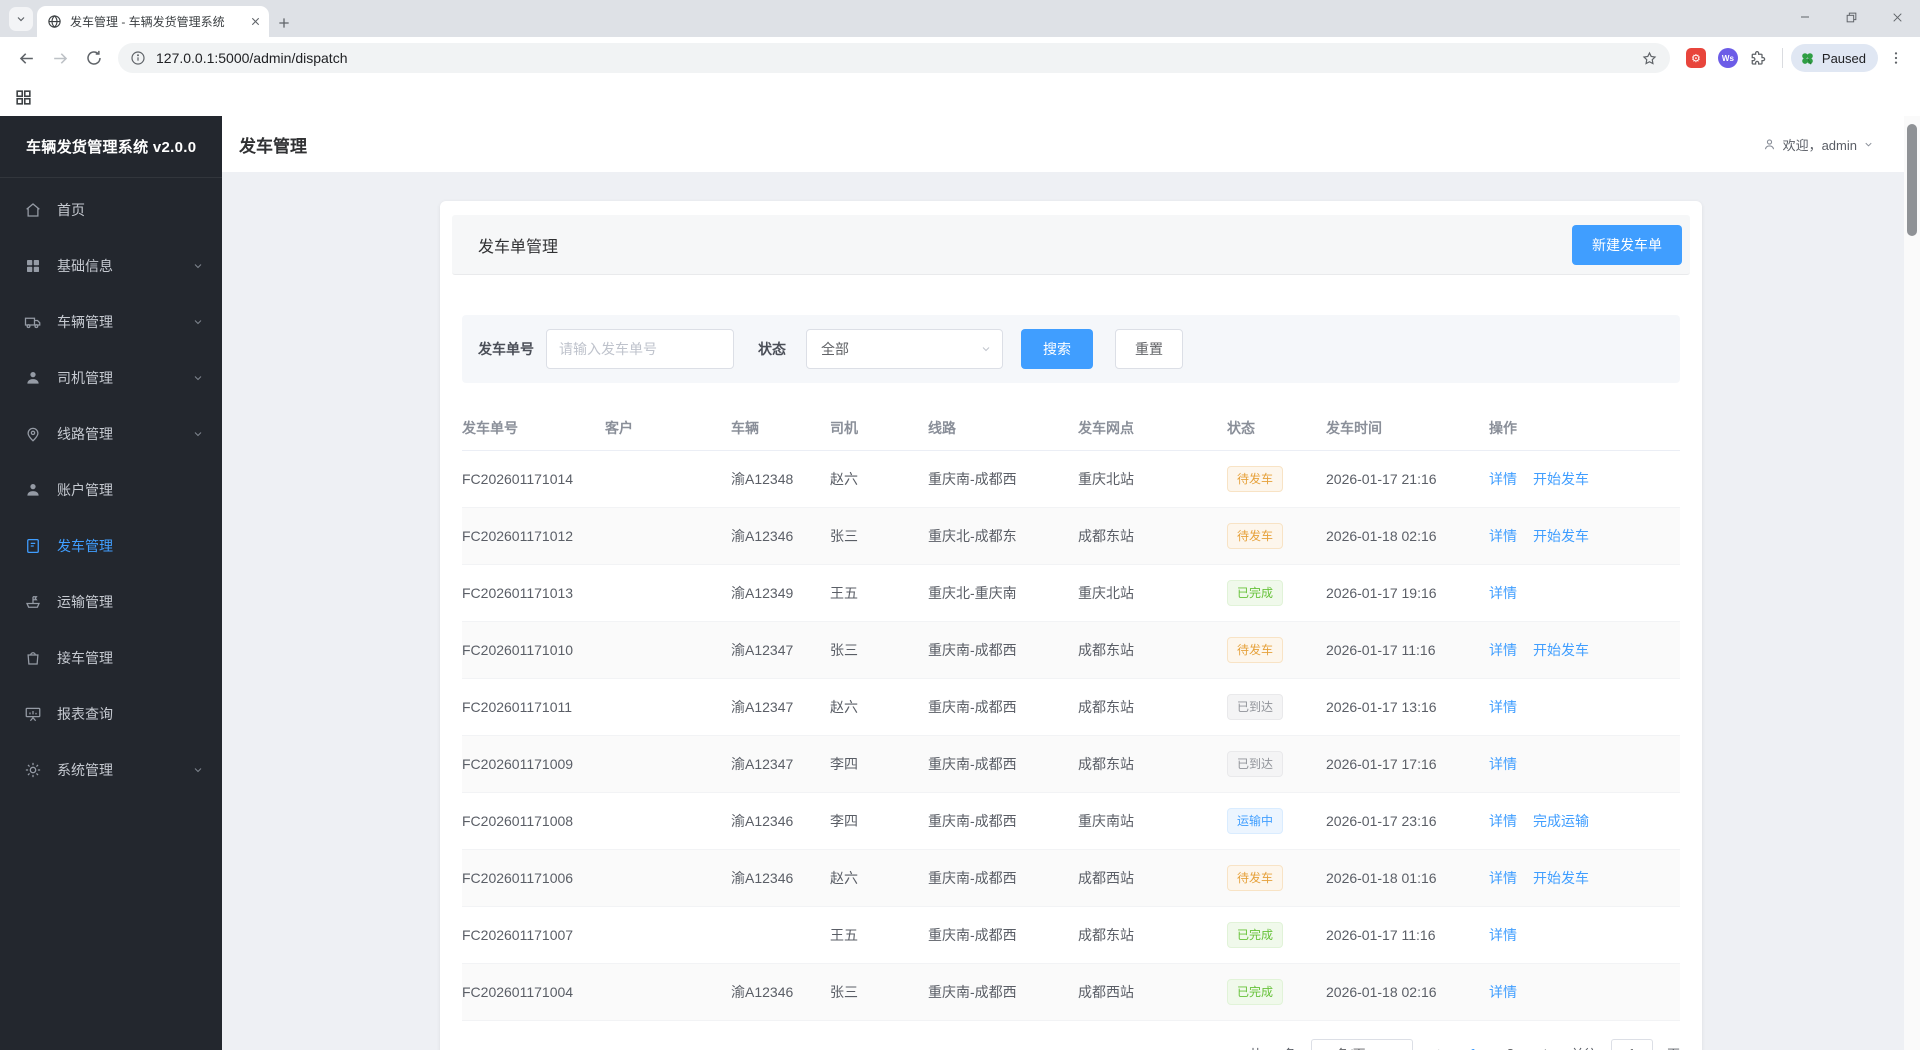  Describe the element at coordinates (518, 536) in the screenshot. I see `cell-order-no: FC202601171012` at that location.